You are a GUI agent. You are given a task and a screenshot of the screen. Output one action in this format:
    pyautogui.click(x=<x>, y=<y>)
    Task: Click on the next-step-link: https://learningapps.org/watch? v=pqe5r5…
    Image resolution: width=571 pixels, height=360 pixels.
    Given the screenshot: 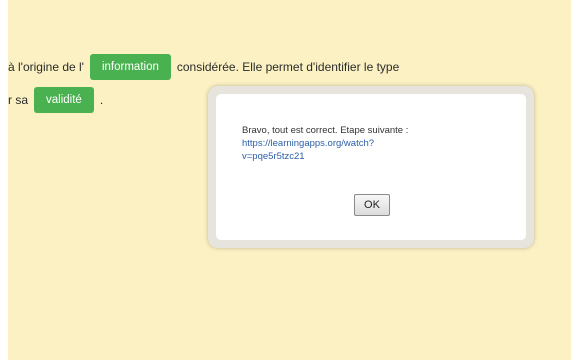 What is the action you would take?
    pyautogui.click(x=367, y=150)
    